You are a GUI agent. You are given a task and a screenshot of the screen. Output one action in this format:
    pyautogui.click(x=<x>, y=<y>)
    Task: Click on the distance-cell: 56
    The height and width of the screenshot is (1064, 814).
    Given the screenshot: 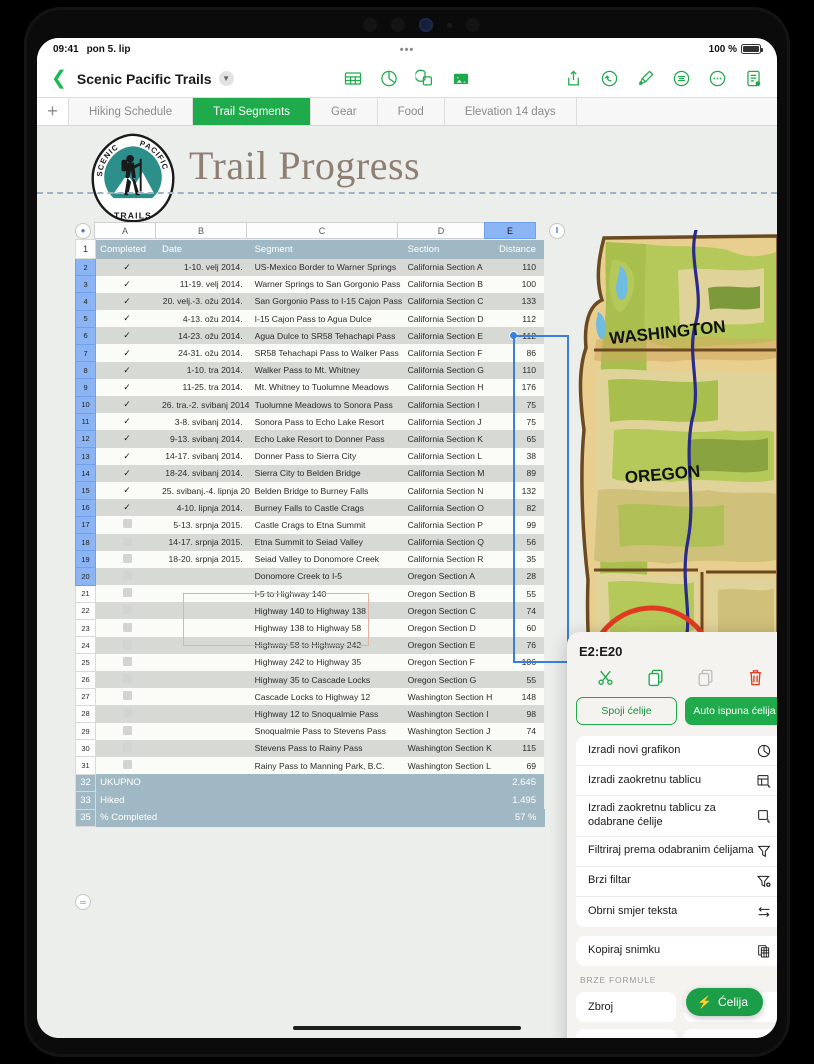 What is the action you would take?
    pyautogui.click(x=518, y=542)
    